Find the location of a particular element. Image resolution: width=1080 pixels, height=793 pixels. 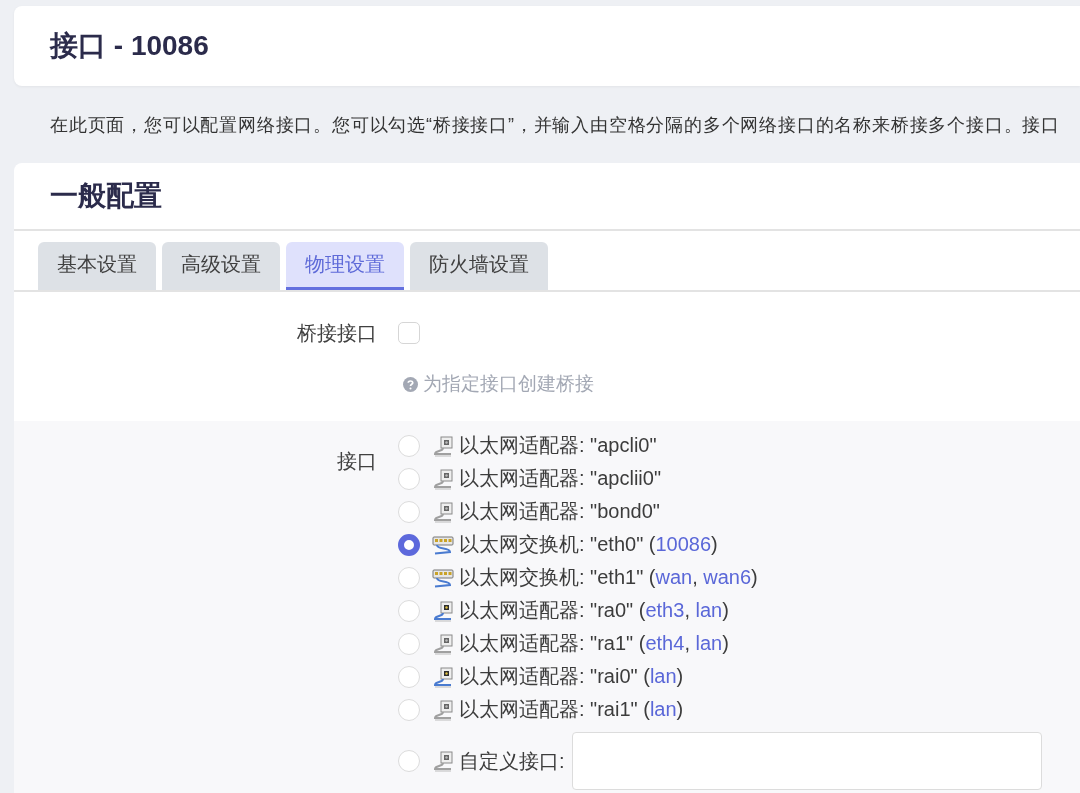

interface-option-label: 以太网交换机: "eth1" (wan, wan6) is located at coordinates (608, 577).